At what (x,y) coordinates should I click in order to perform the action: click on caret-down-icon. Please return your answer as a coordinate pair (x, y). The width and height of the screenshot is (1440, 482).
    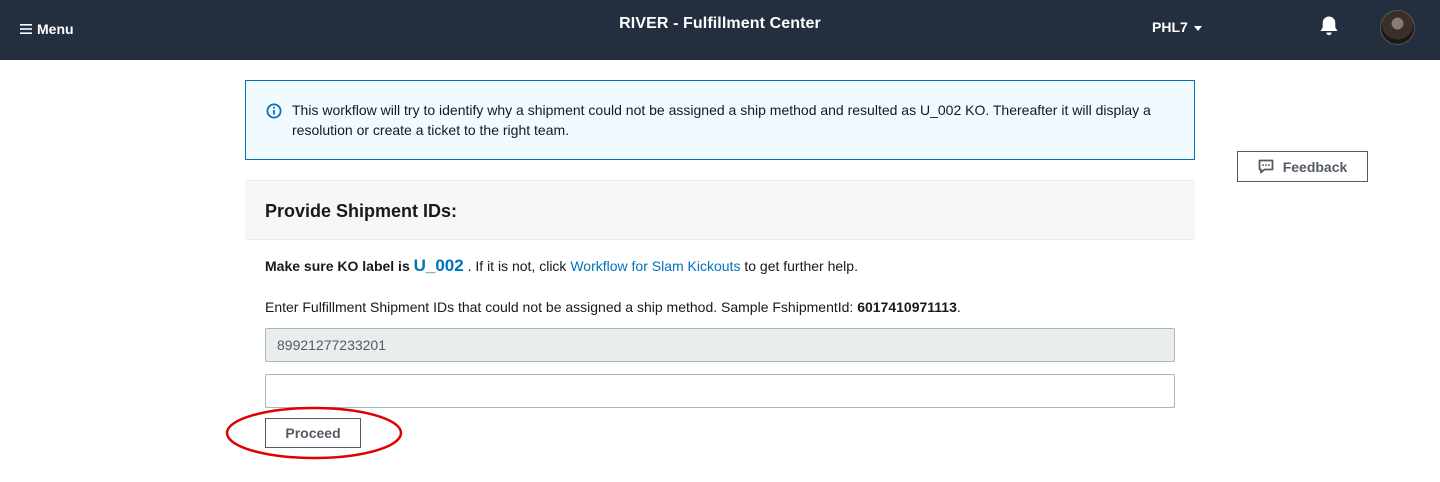
    Looking at the image, I should click on (1197, 28).